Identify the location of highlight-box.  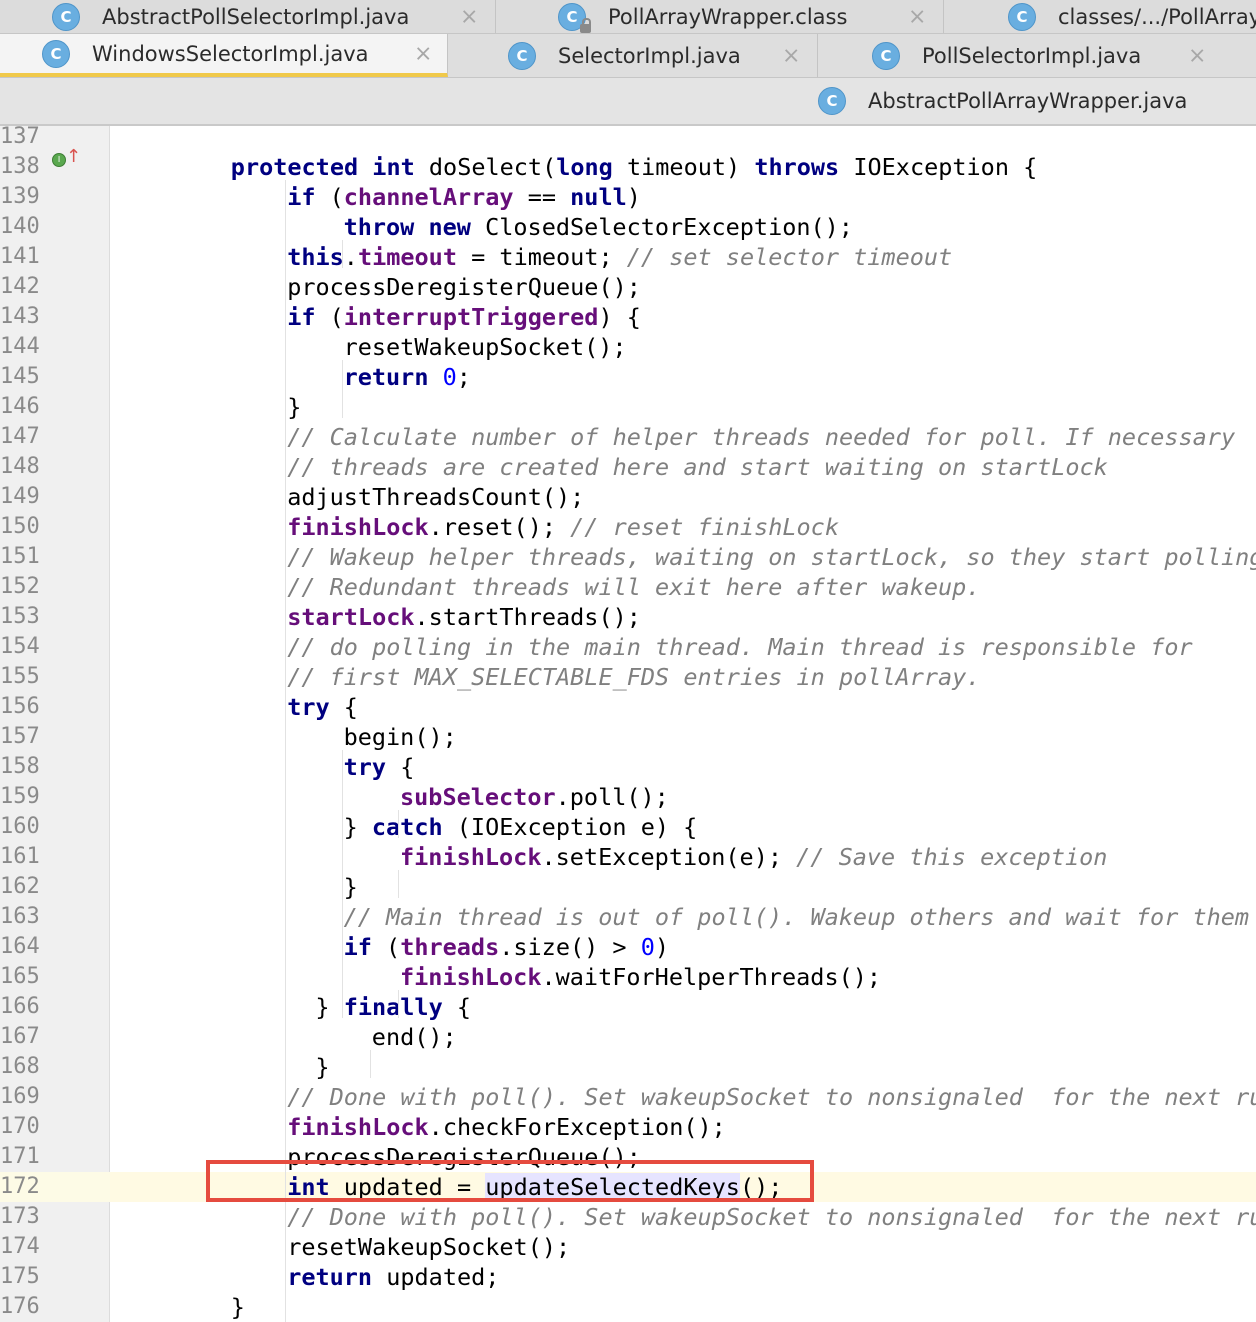
(510, 1181).